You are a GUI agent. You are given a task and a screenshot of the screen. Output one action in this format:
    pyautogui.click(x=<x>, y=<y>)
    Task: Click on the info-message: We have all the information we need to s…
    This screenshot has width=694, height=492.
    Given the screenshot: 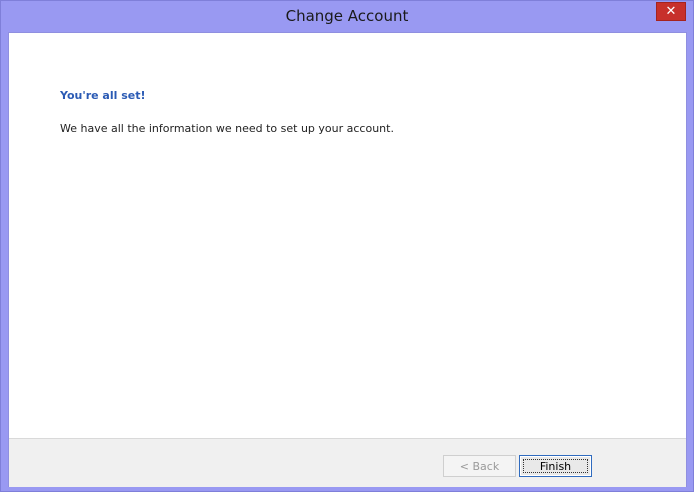 What is the action you would take?
    pyautogui.click(x=227, y=128)
    